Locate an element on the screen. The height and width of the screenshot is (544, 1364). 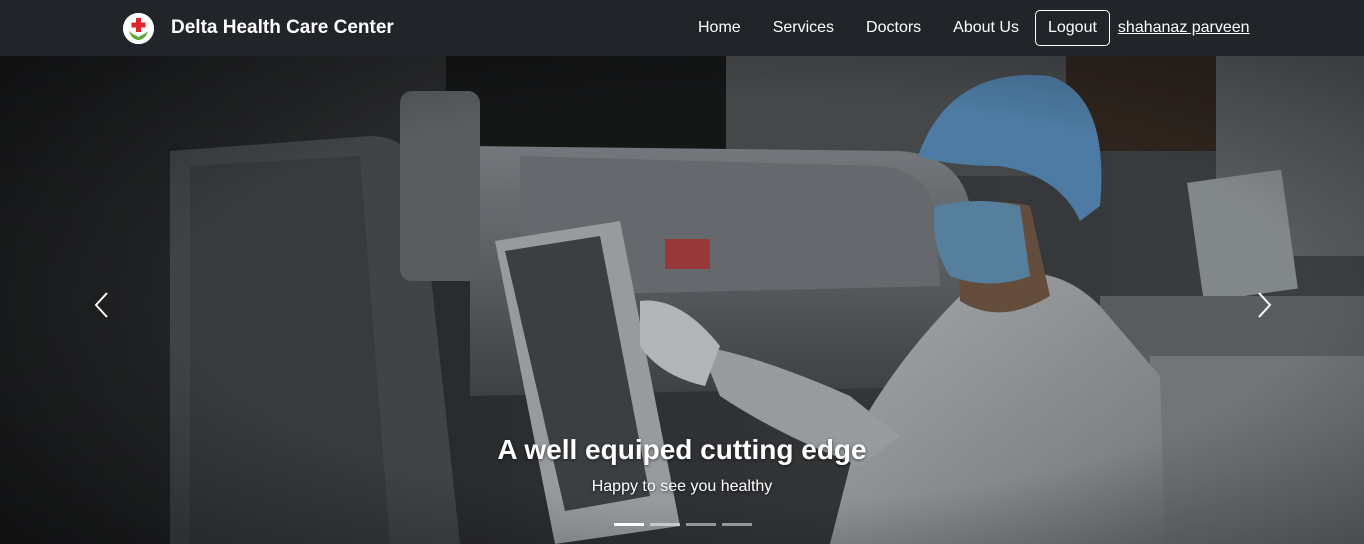
hero-title: A well equiped cutting edge is located at coordinates (682, 449).